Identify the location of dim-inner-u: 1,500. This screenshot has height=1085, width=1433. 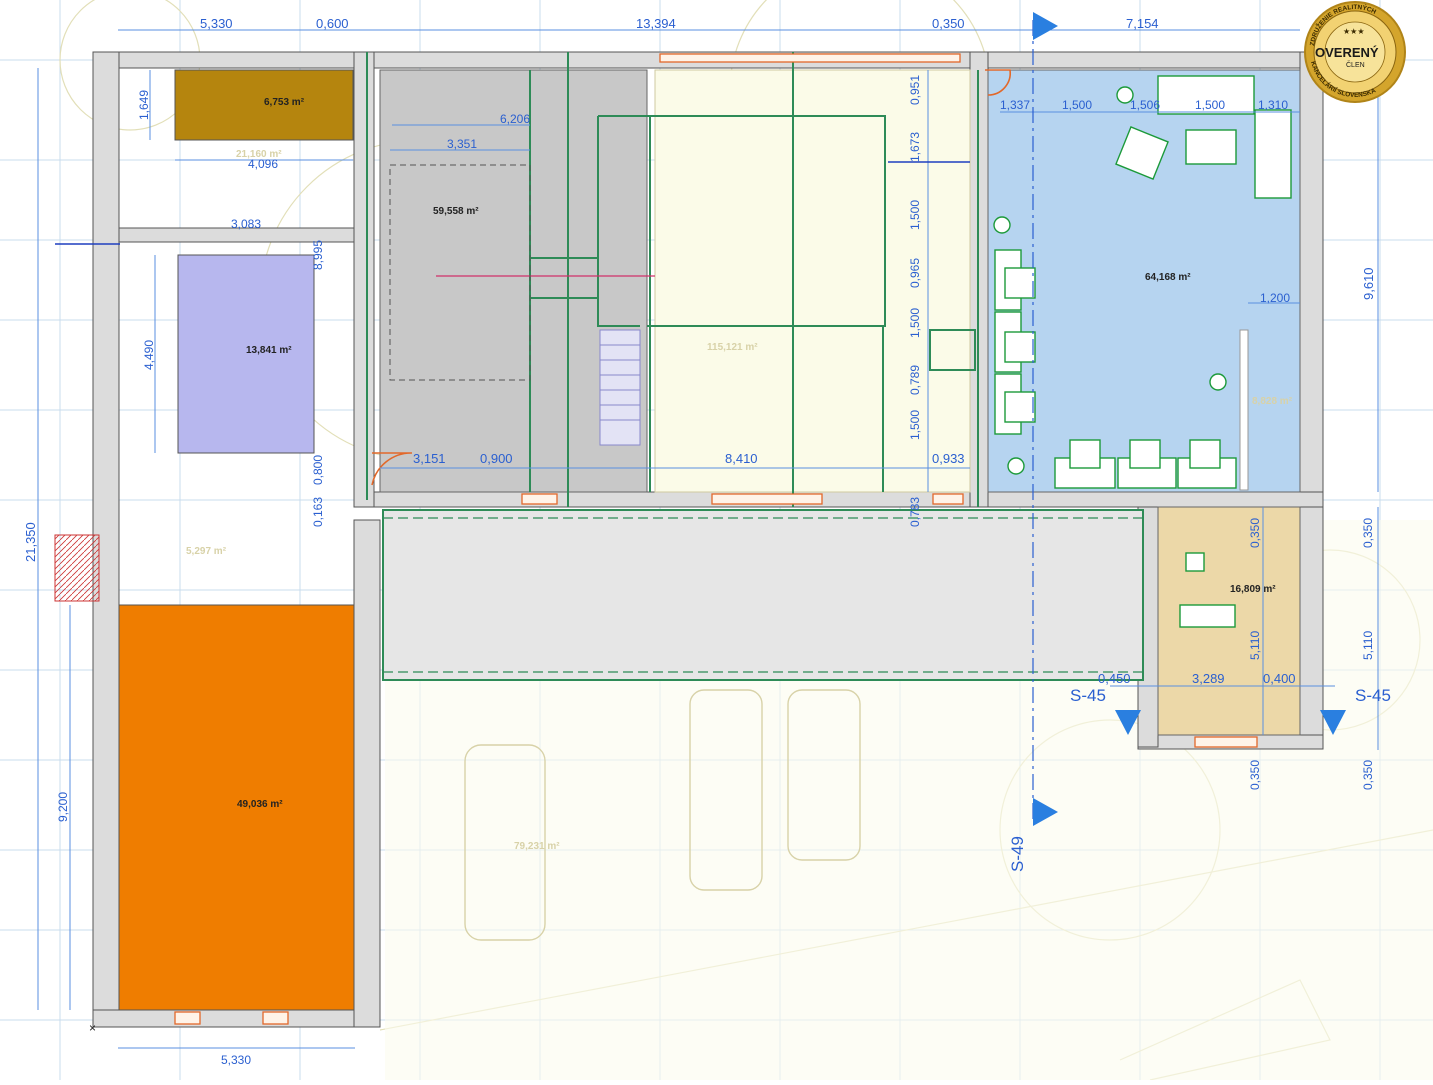
(1077, 105).